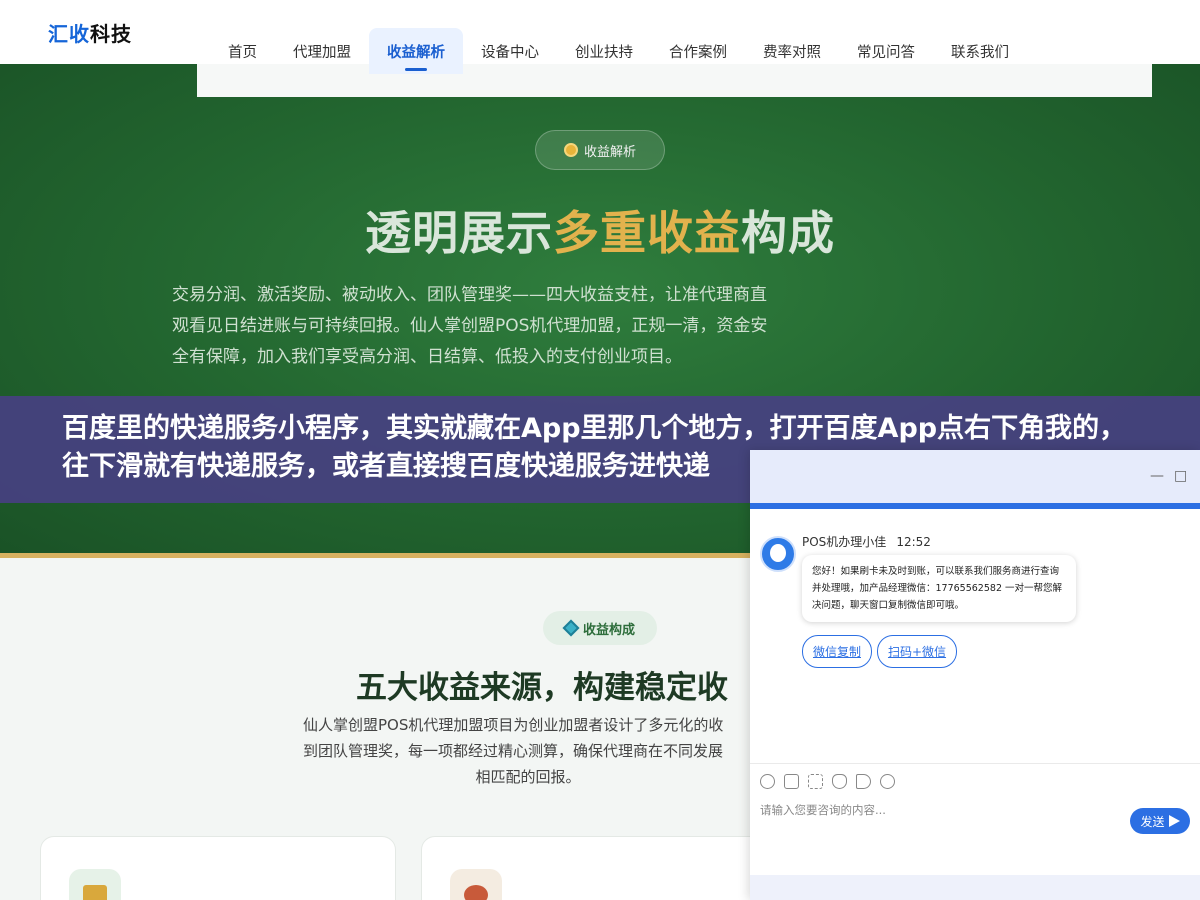 Image resolution: width=1200 pixels, height=900 pixels. I want to click on nav-item-home: 首页, so click(242, 51).